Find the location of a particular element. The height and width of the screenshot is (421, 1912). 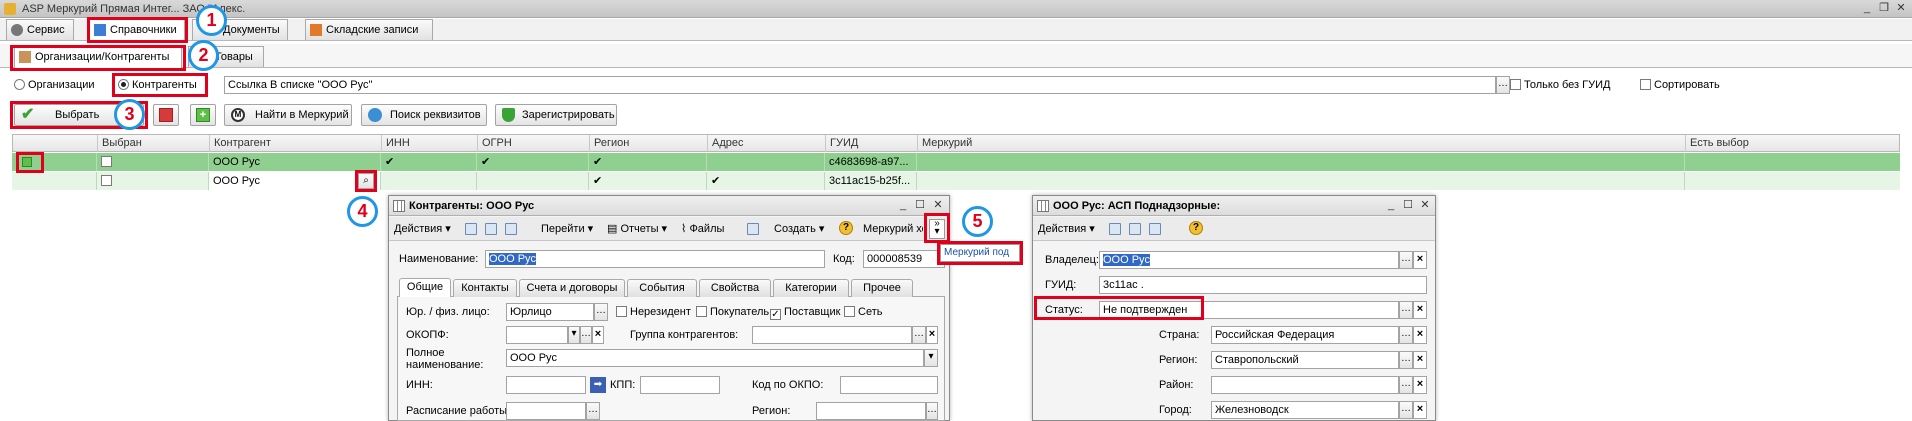

camera-icon is located at coordinates (753, 229).